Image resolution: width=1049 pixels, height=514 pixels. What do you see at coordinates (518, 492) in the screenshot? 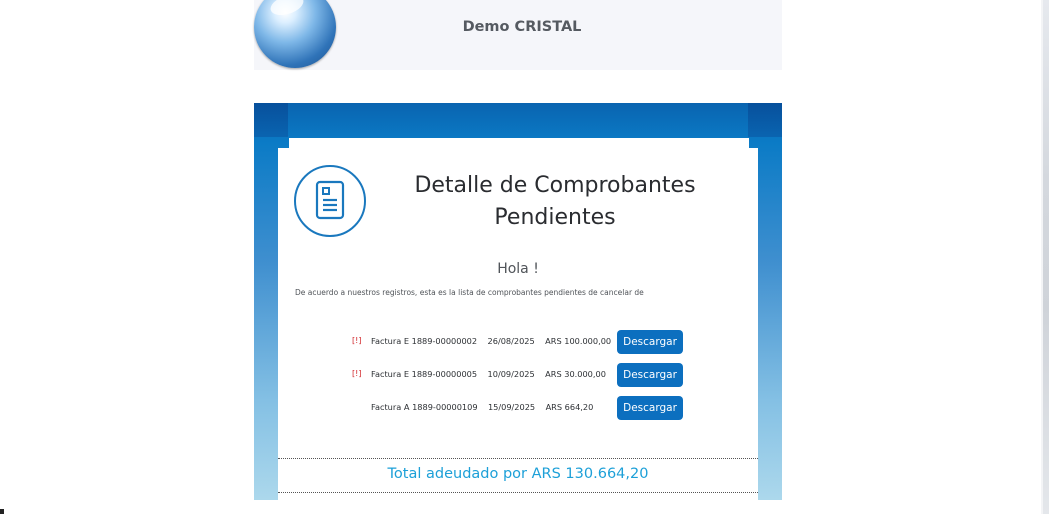
I see `total-divider-bottom` at bounding box center [518, 492].